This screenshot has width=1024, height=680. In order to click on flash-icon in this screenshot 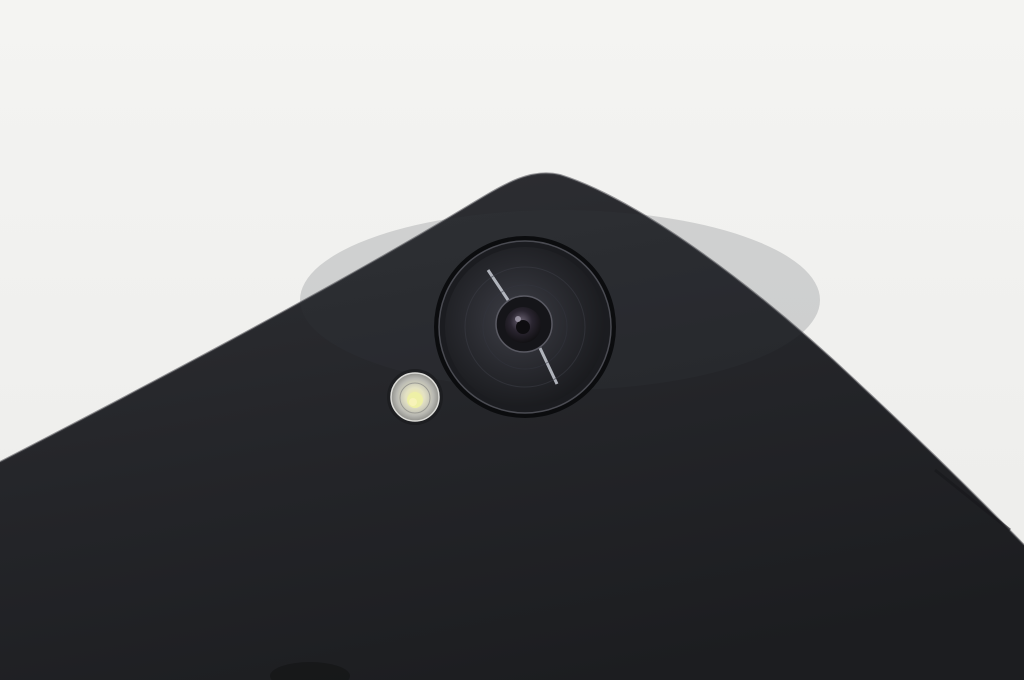, I will do `click(415, 397)`.